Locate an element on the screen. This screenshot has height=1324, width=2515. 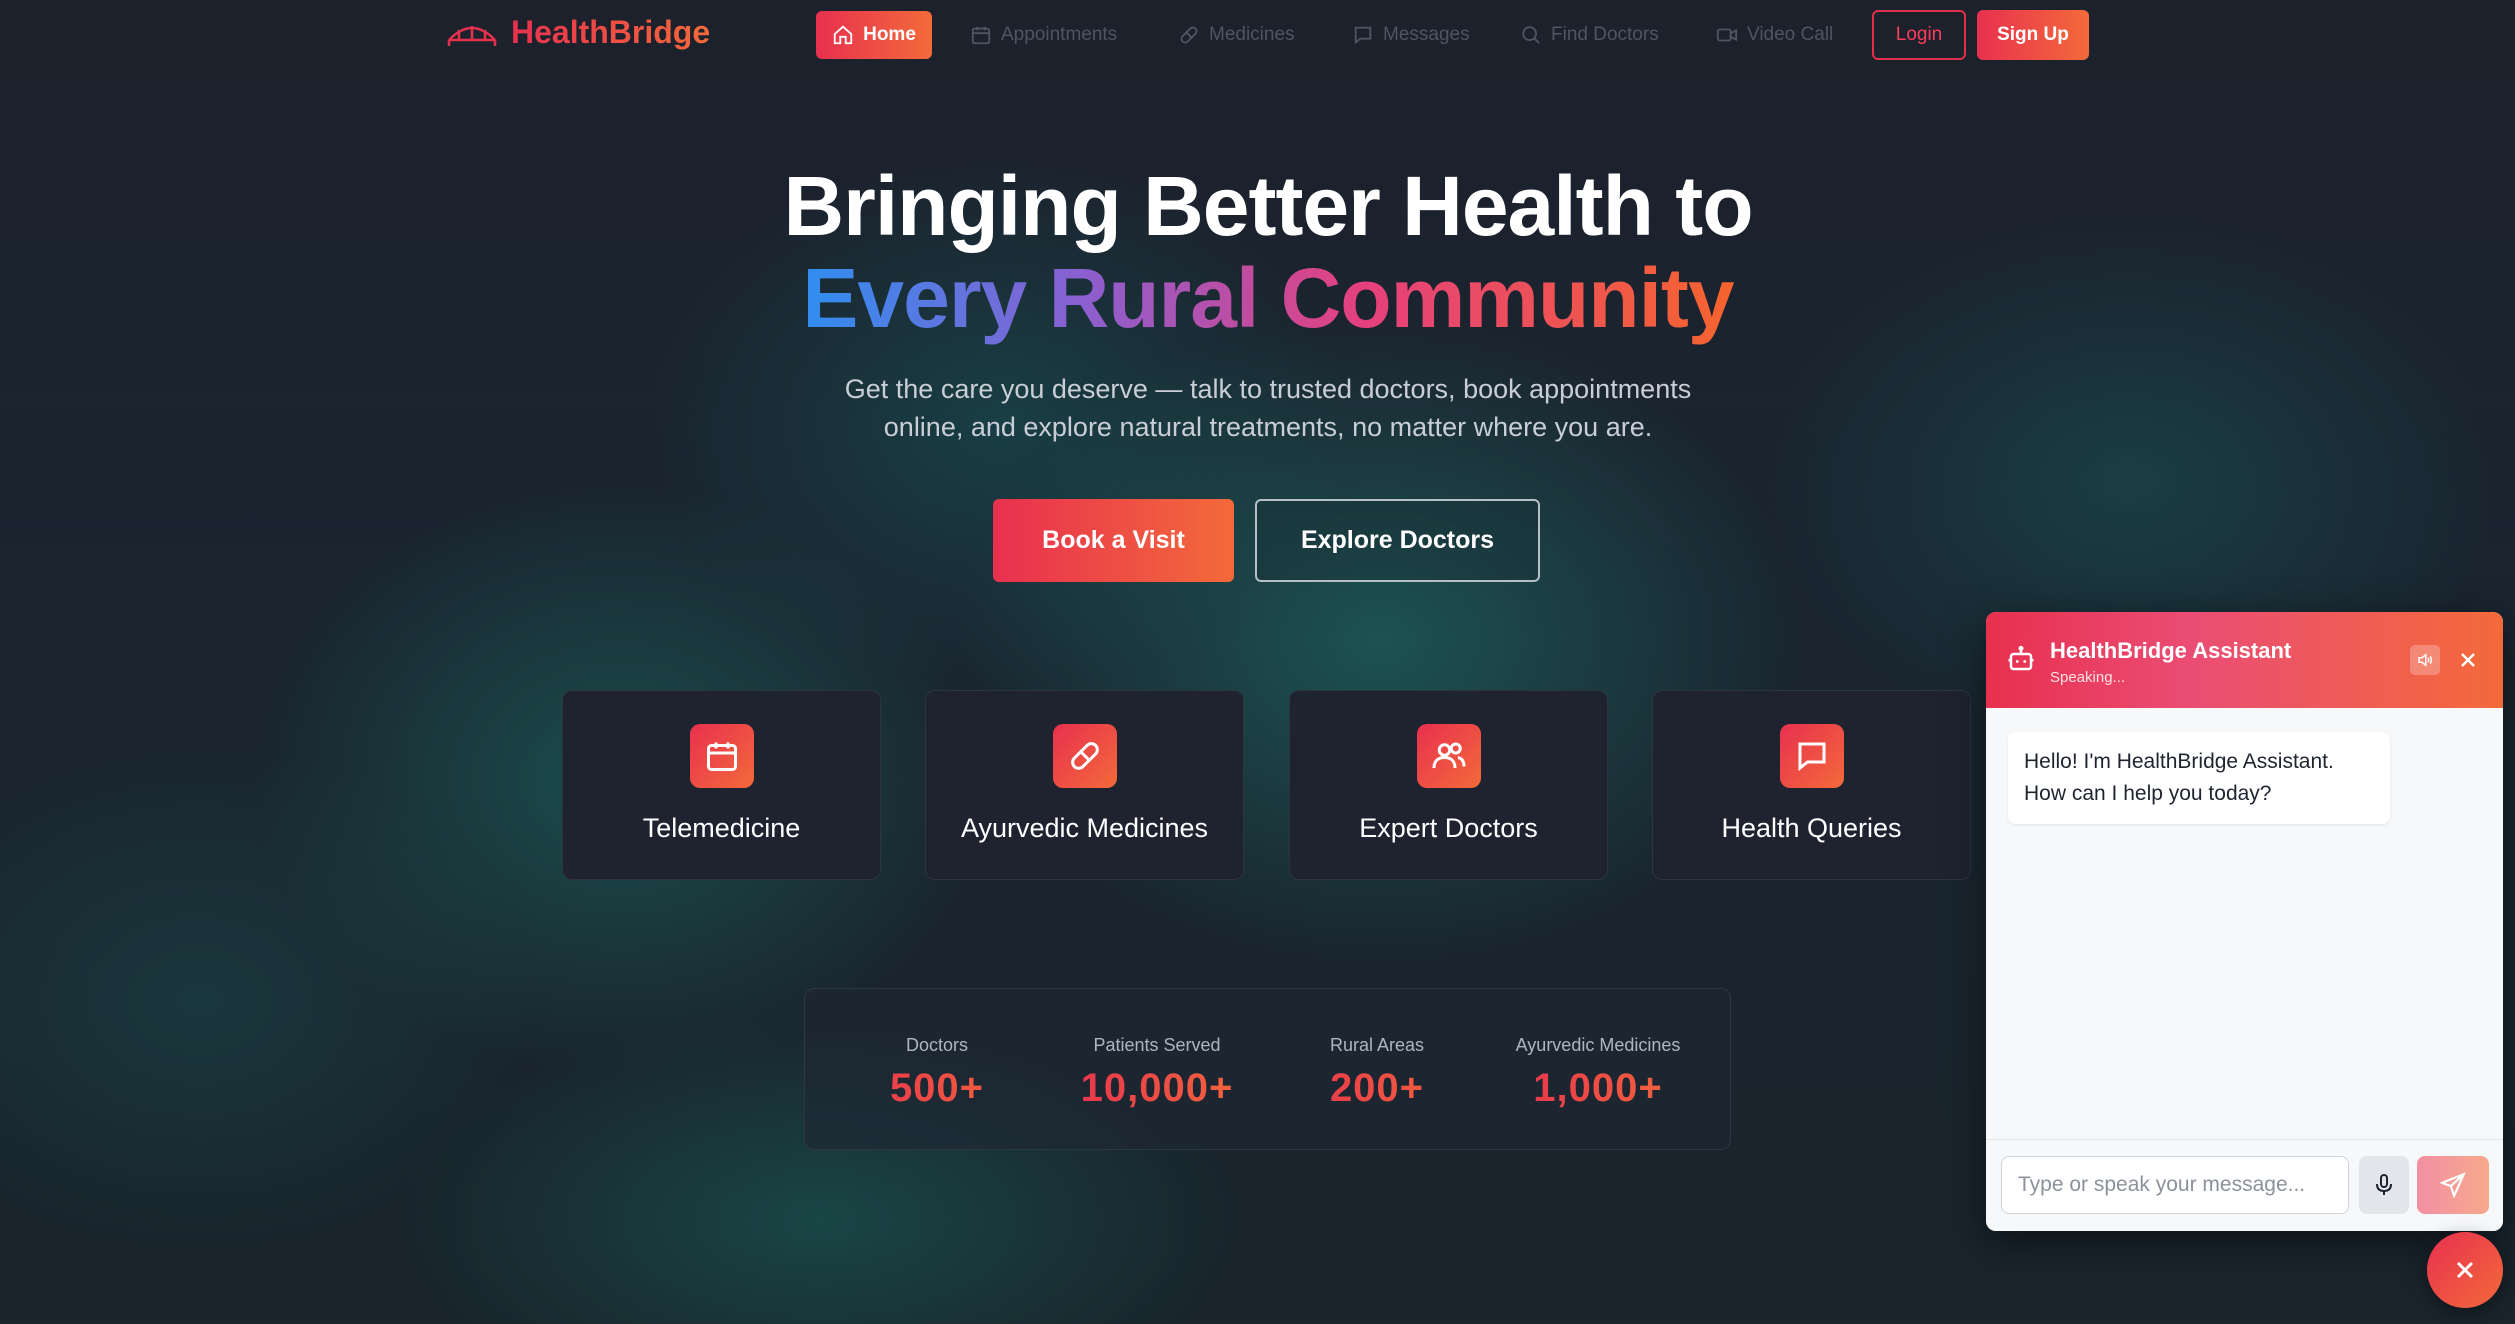
chat-footer is located at coordinates (2244, 1185).